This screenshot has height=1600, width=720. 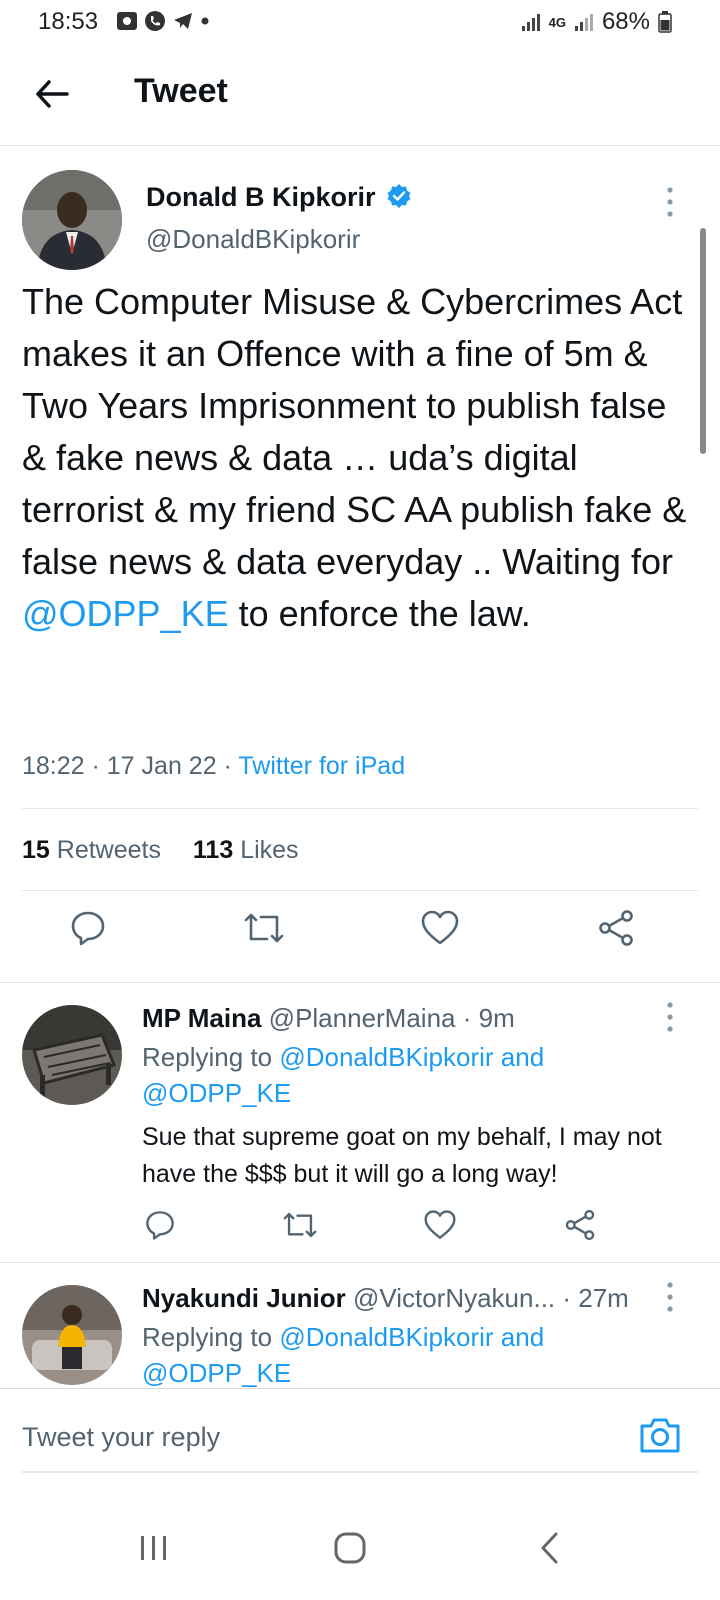 I want to click on tweet-stats: 15 Retweets 113 Likes, so click(x=160, y=850).